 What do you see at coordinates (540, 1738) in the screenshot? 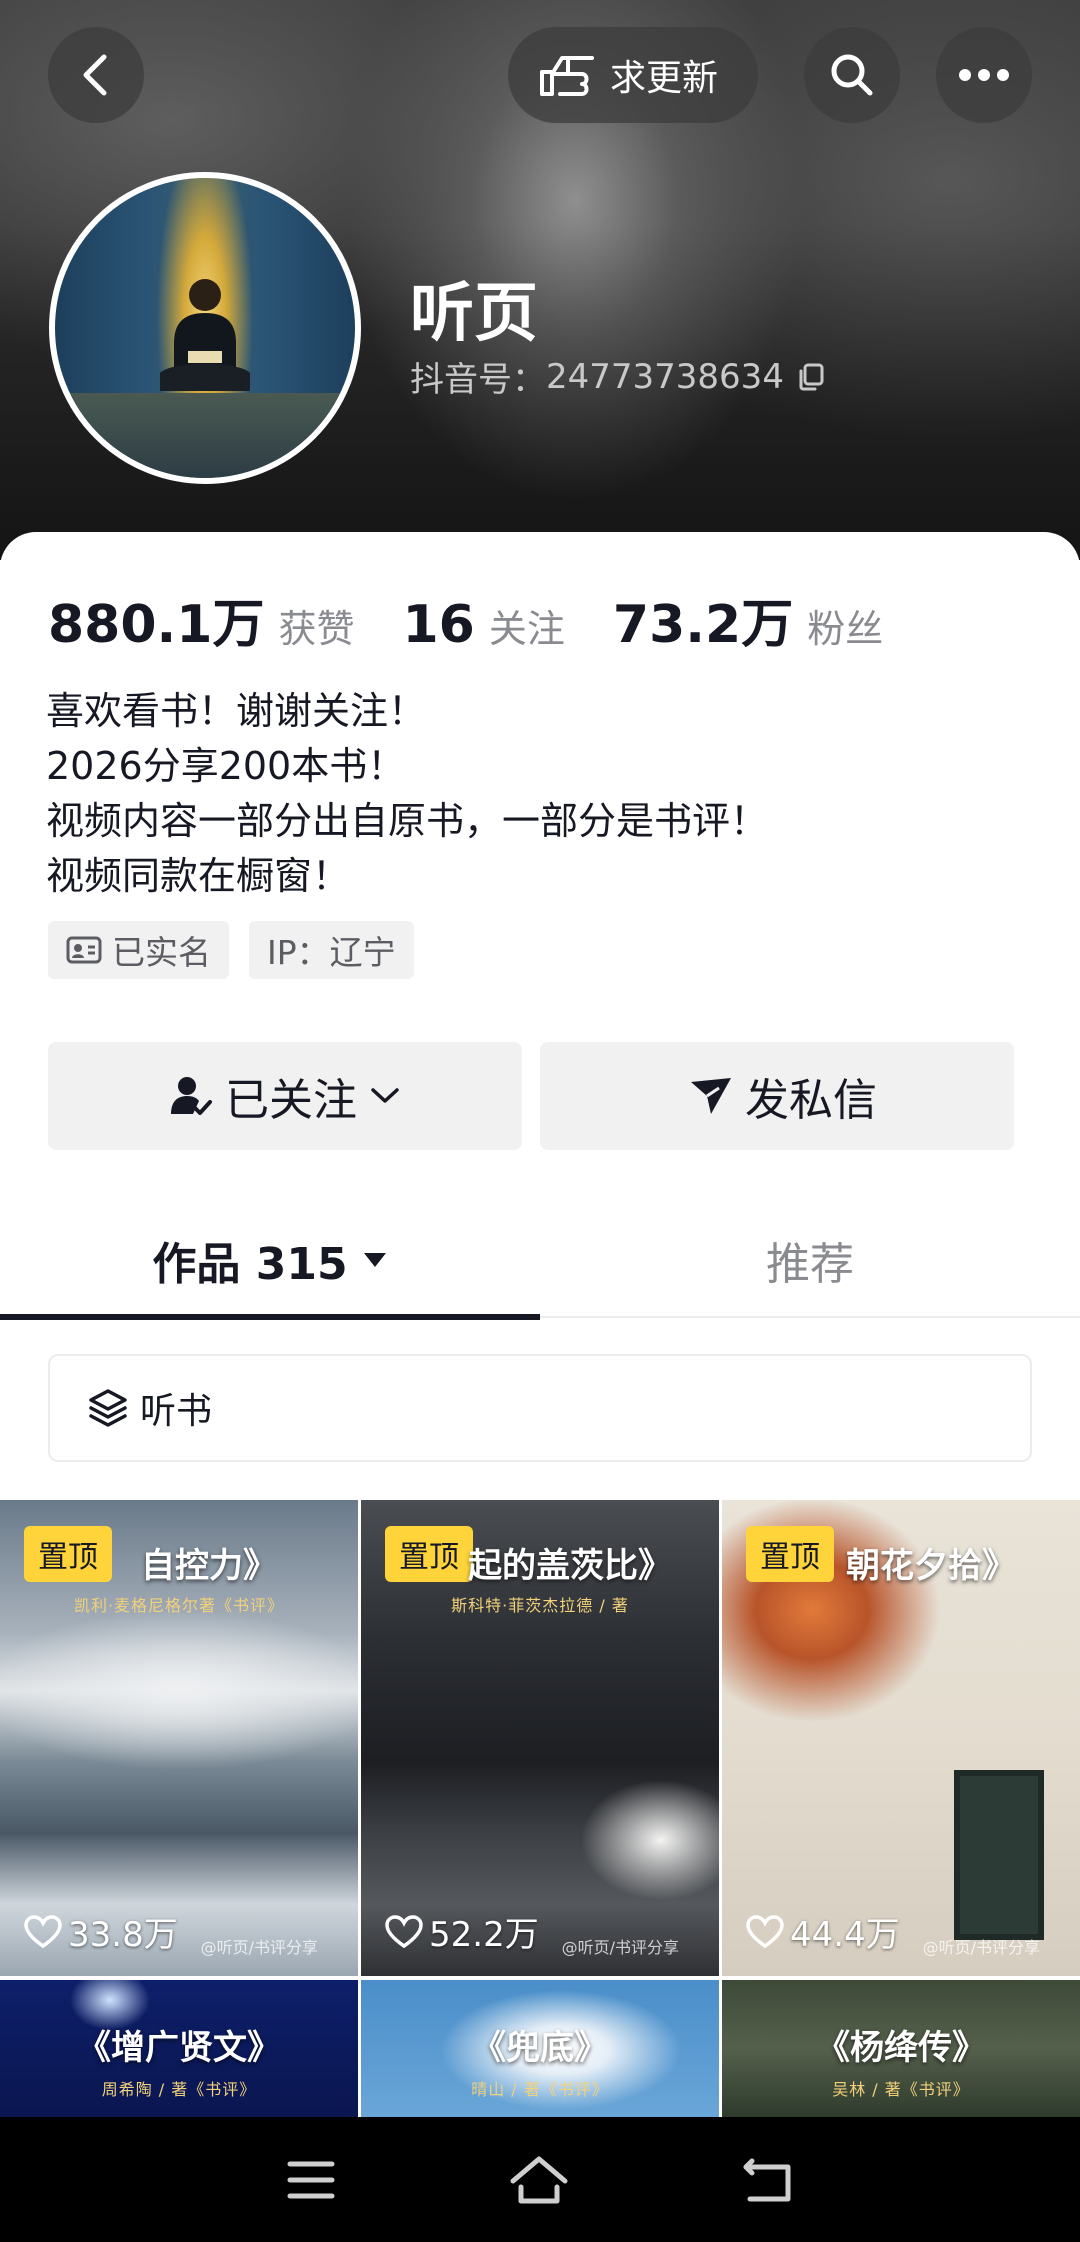
I see `video-thumb: 置顶 起的盖茨比》 斯科特·菲茨杰拉德 / 著 52.2万 @听页/书评分享` at bounding box center [540, 1738].